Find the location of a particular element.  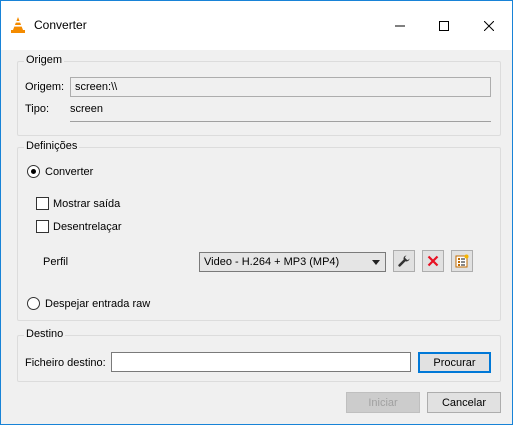

wrench-icon is located at coordinates (404, 261).